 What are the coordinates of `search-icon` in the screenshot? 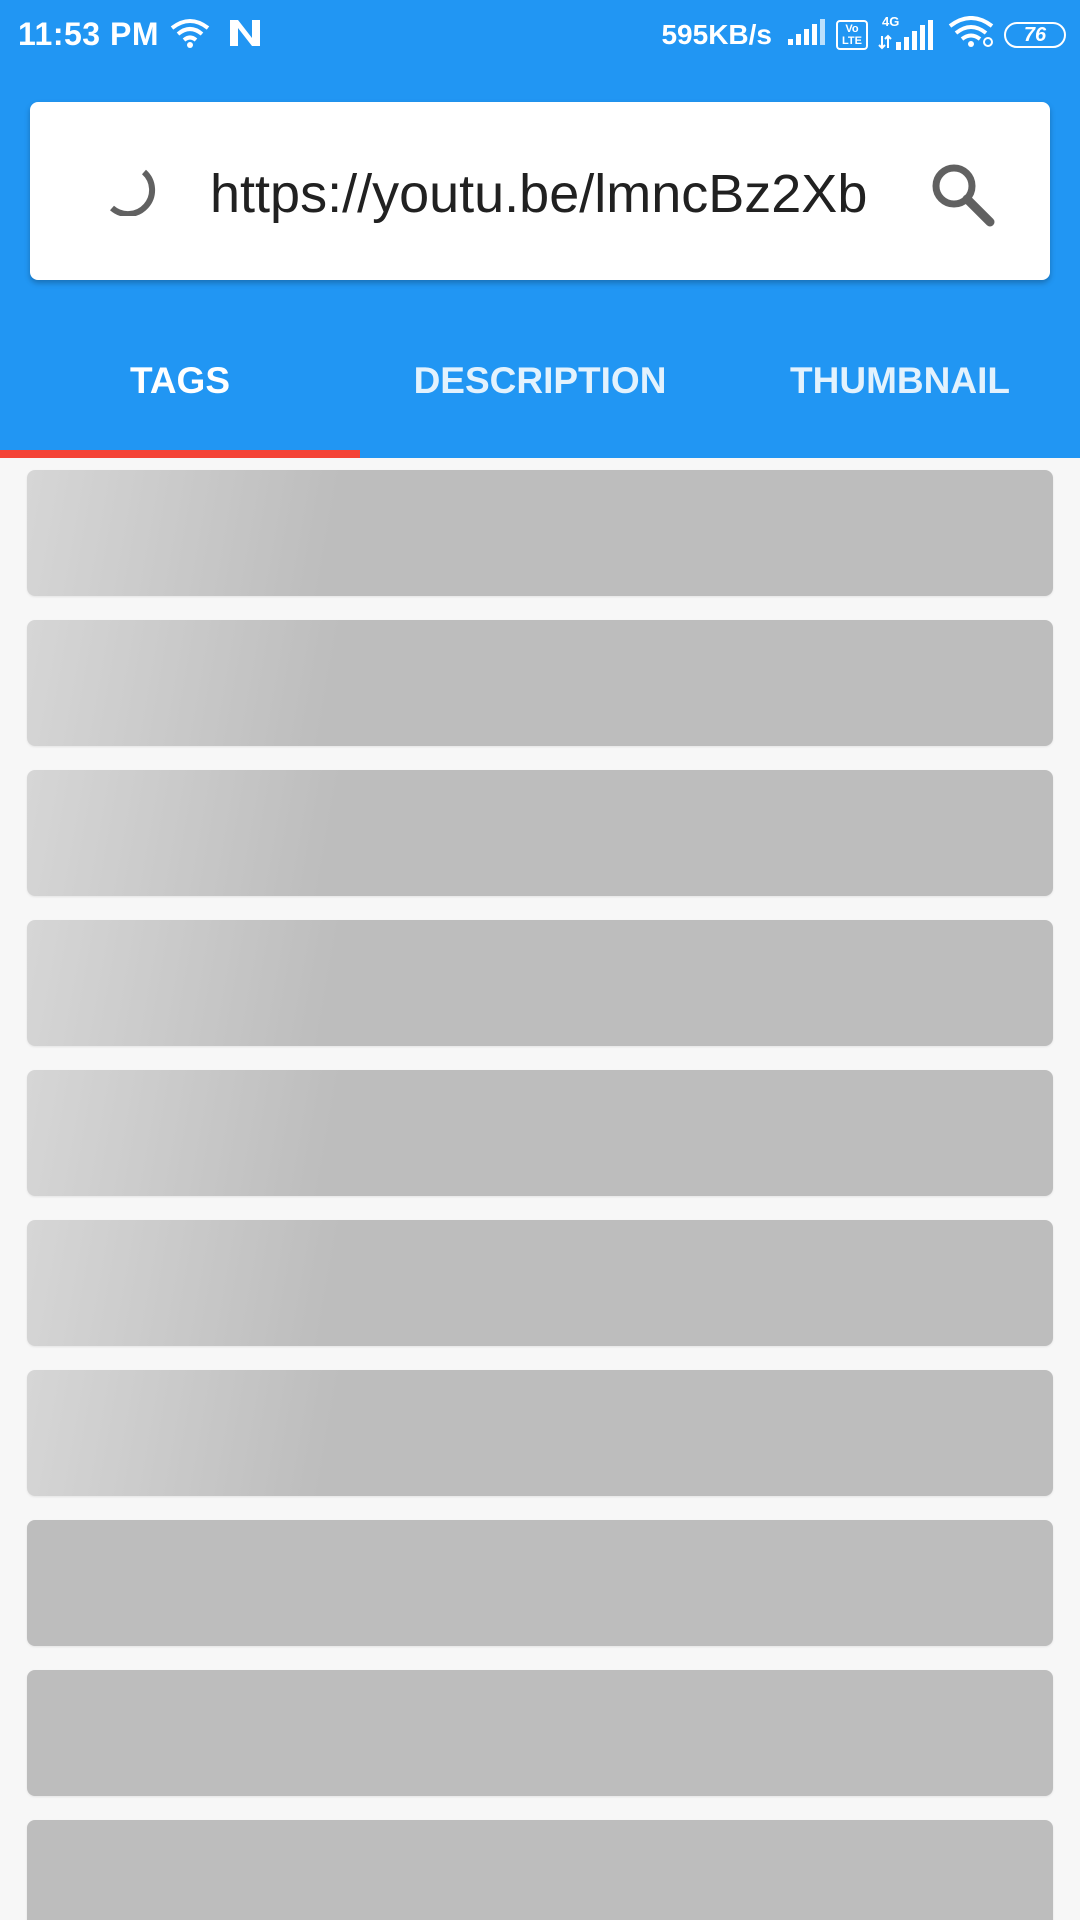 It's located at (963, 195).